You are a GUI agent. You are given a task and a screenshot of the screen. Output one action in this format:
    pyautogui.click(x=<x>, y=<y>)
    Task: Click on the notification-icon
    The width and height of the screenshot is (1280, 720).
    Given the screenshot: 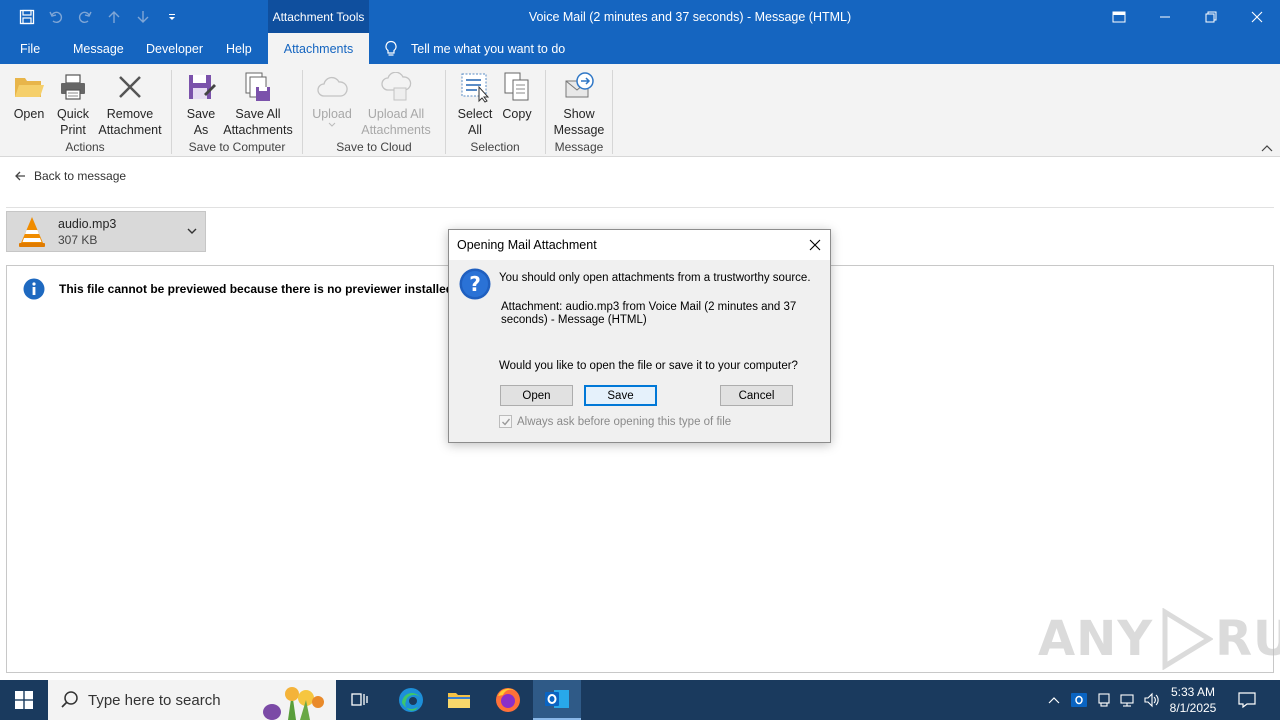 What is the action you would take?
    pyautogui.click(x=1247, y=700)
    